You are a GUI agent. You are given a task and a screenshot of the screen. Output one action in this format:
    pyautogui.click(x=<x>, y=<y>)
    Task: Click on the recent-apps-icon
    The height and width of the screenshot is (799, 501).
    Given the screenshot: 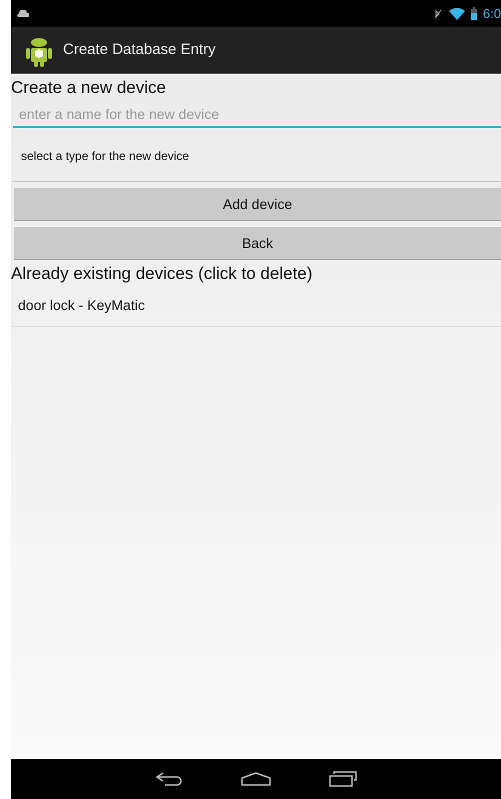 What is the action you would take?
    pyautogui.click(x=343, y=779)
    